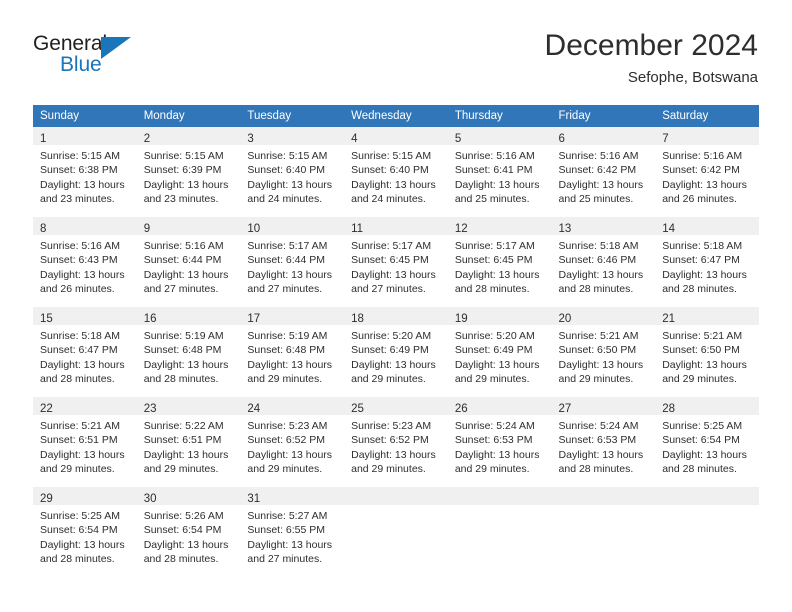 The image size is (792, 612). Describe the element at coordinates (603, 226) in the screenshot. I see `day-number-band: 13` at that location.